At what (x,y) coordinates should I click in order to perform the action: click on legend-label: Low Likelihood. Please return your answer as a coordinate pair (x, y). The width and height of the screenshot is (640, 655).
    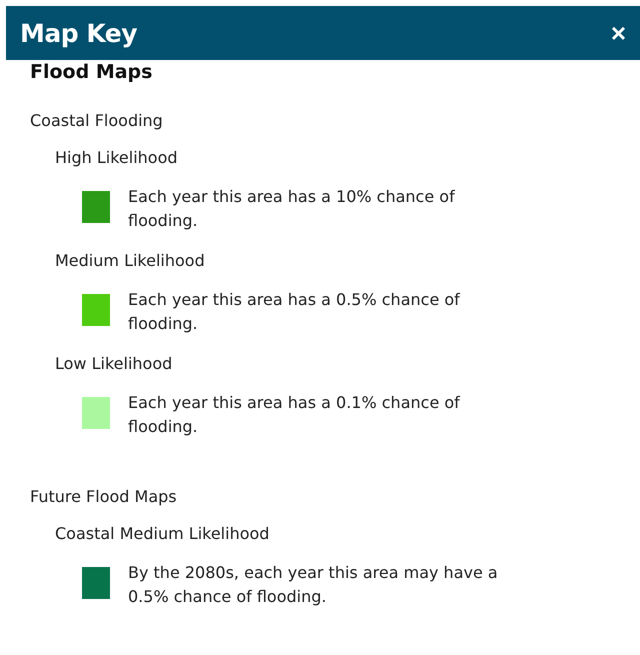
    Looking at the image, I should click on (114, 363).